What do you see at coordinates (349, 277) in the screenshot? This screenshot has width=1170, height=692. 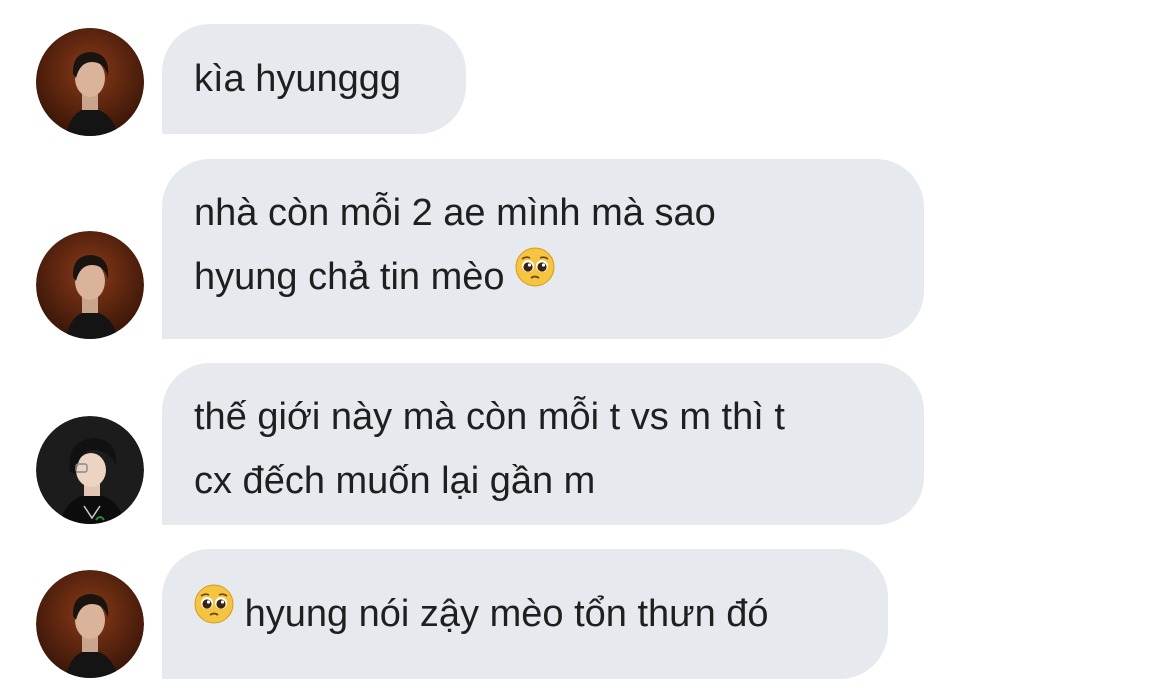 I see `message-text: hyung chả tin mèo` at bounding box center [349, 277].